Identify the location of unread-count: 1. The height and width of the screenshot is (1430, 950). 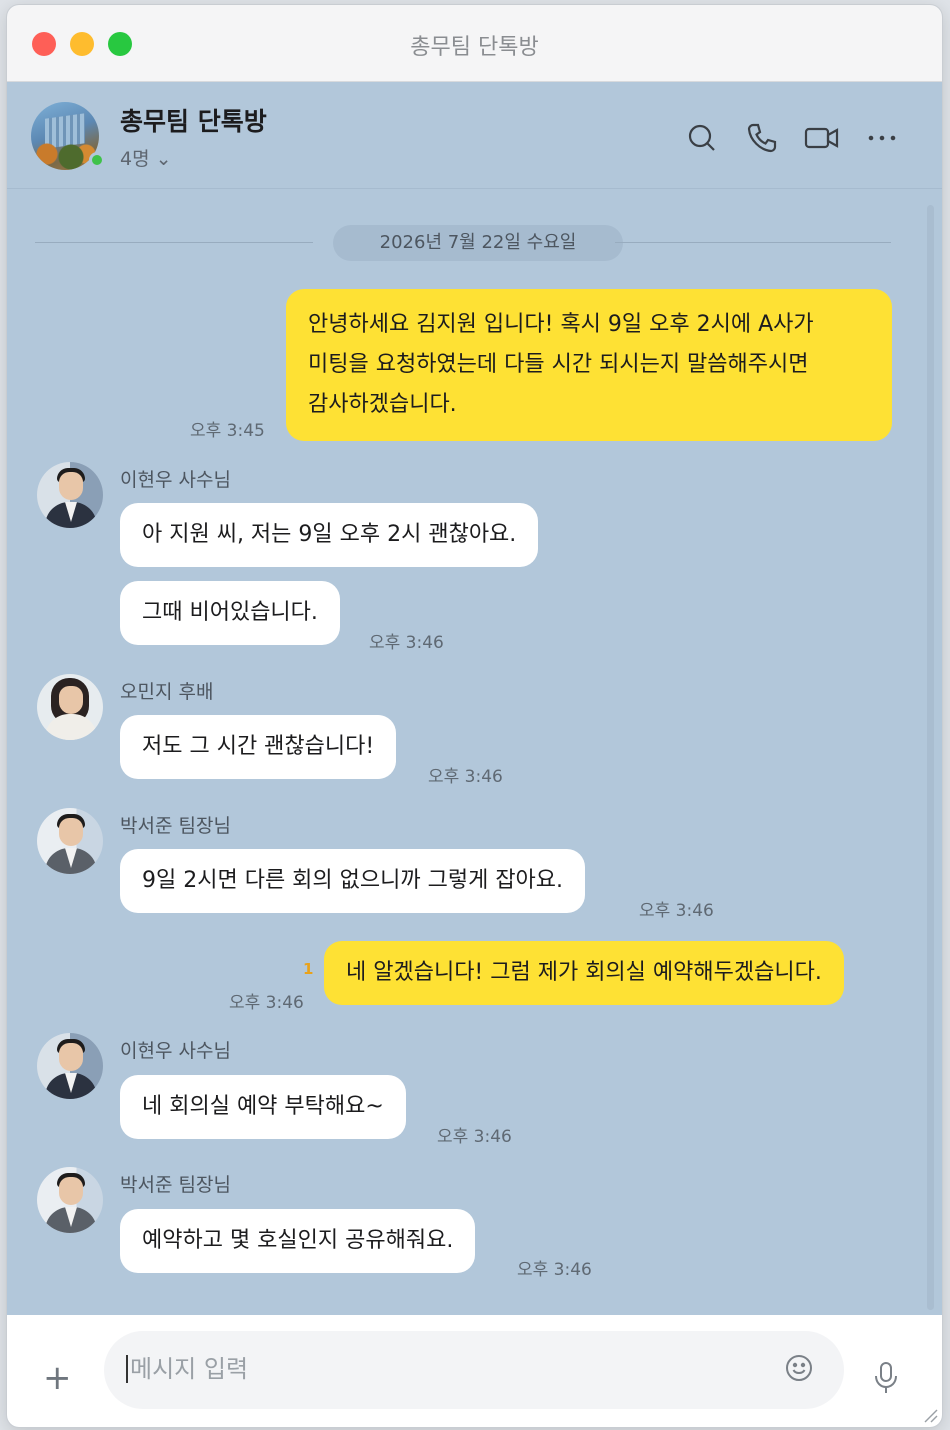
(308, 969).